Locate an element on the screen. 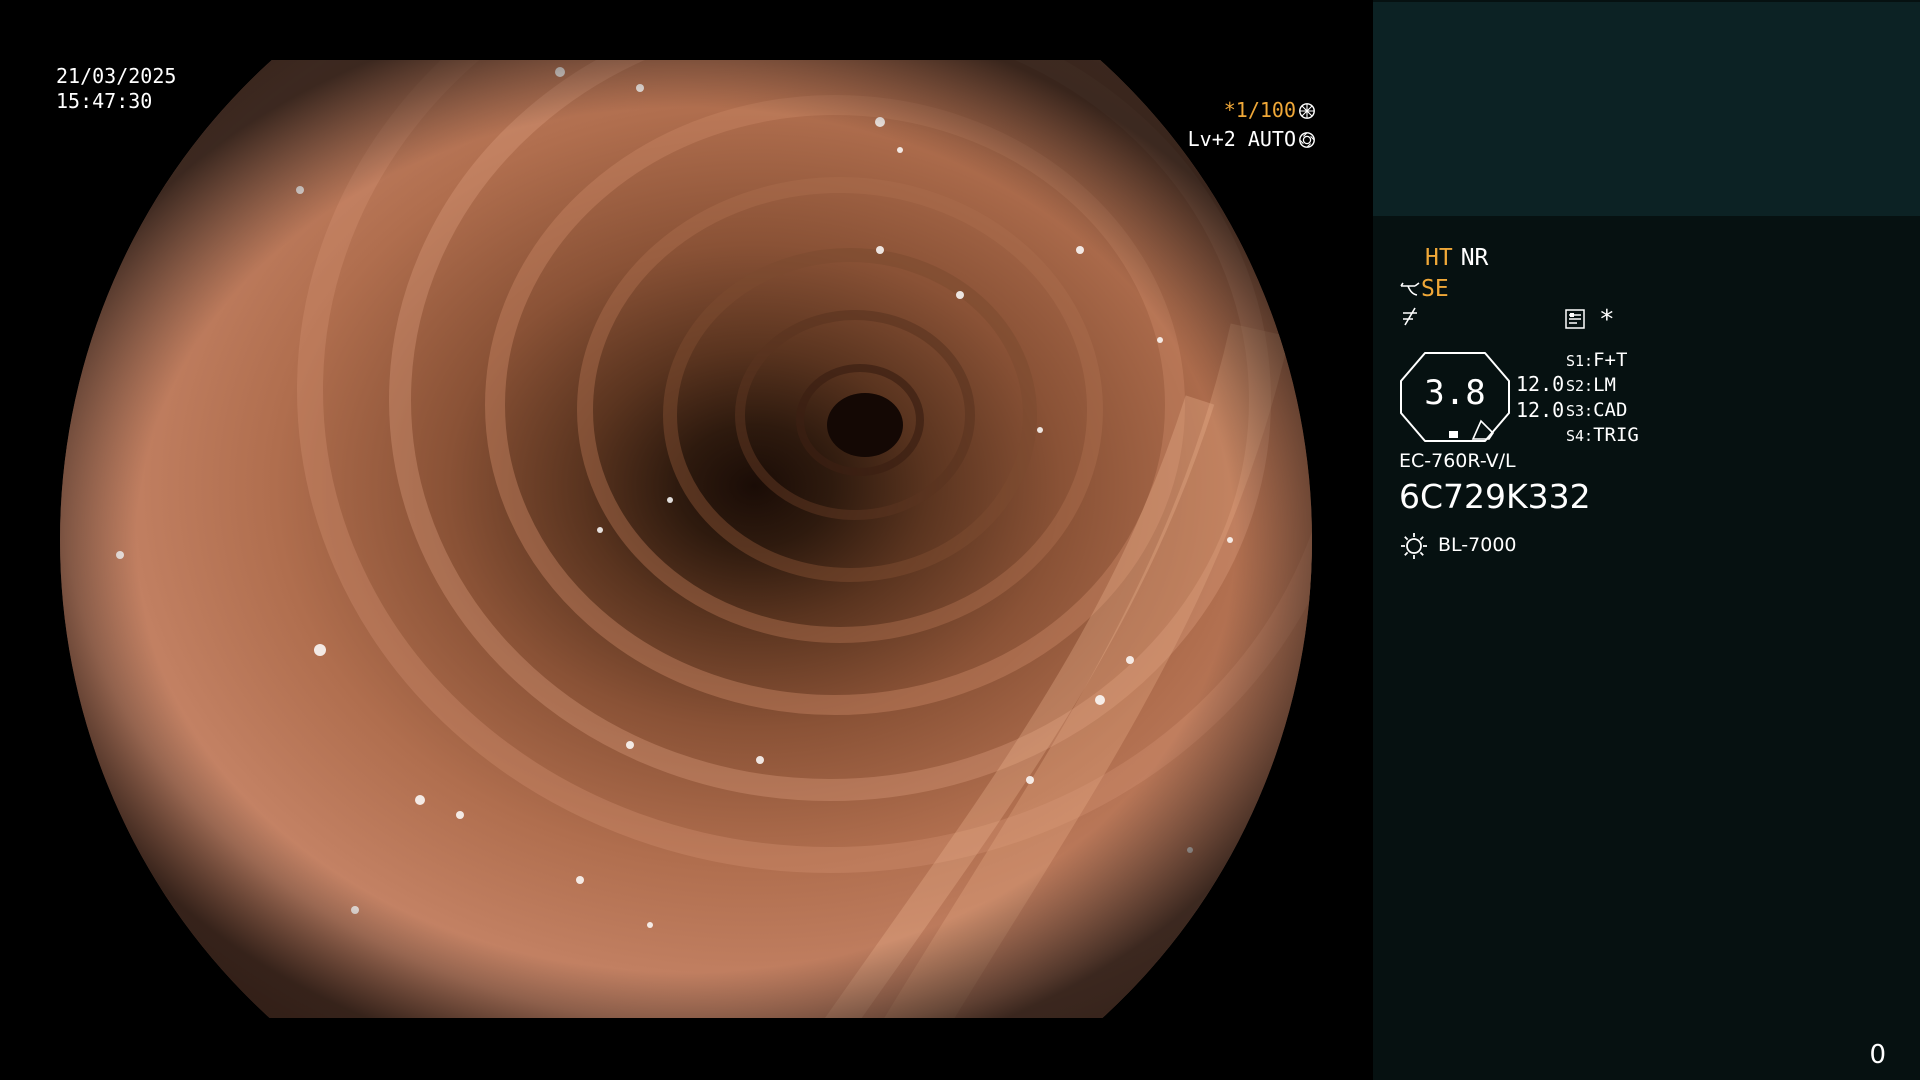 The width and height of the screenshot is (1920, 1080). switch-key: S1: is located at coordinates (1580, 361).